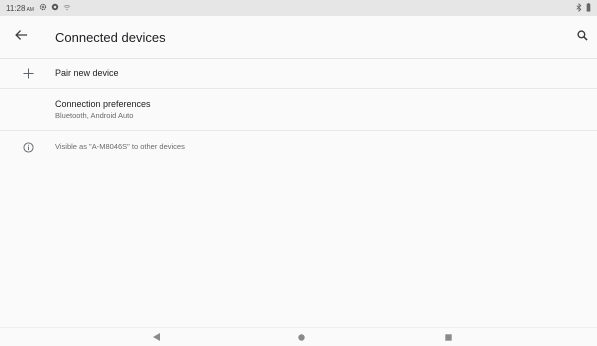 This screenshot has height=346, width=597. Describe the element at coordinates (30, 9) in the screenshot. I see `status-time-ampm: AM` at that location.